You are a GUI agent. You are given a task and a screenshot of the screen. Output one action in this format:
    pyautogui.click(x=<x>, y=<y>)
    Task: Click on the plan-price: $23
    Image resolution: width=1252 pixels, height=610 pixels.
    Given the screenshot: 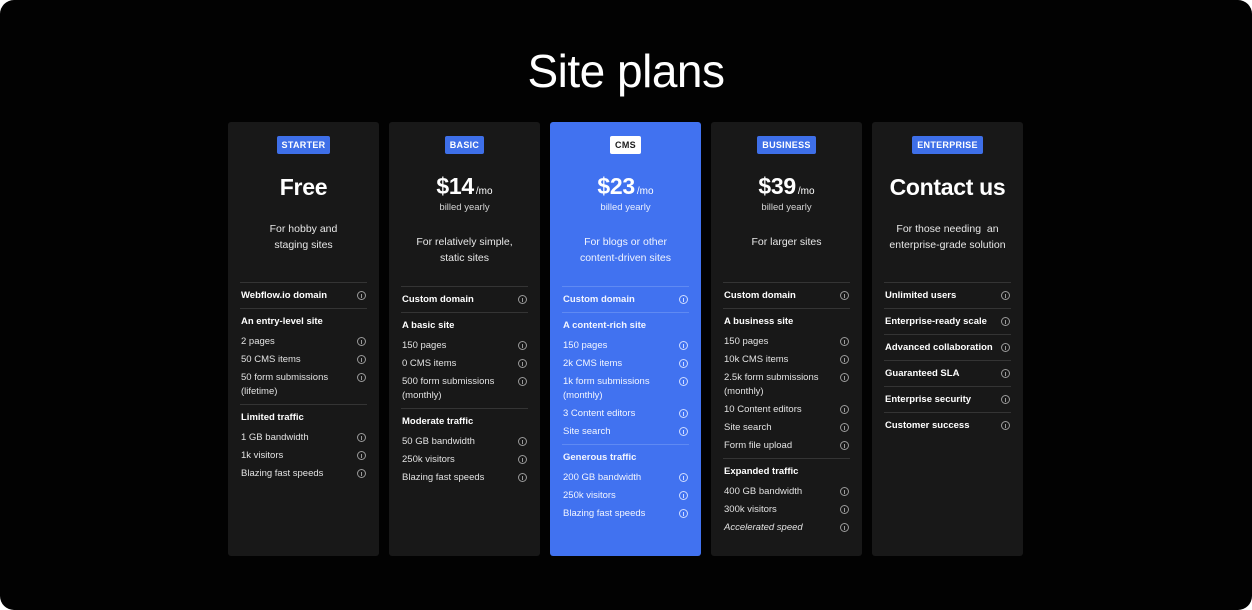 What is the action you would take?
    pyautogui.click(x=616, y=186)
    